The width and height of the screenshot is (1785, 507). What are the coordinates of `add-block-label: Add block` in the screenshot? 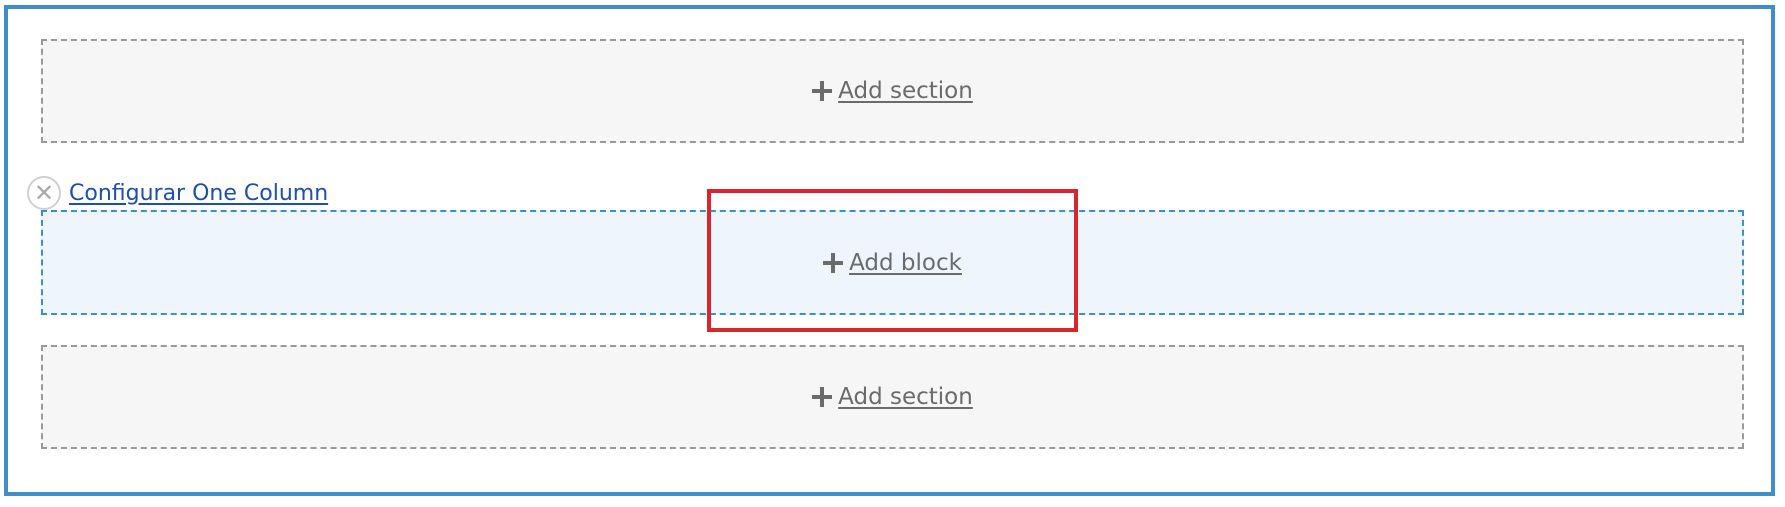 It's located at (905, 262).